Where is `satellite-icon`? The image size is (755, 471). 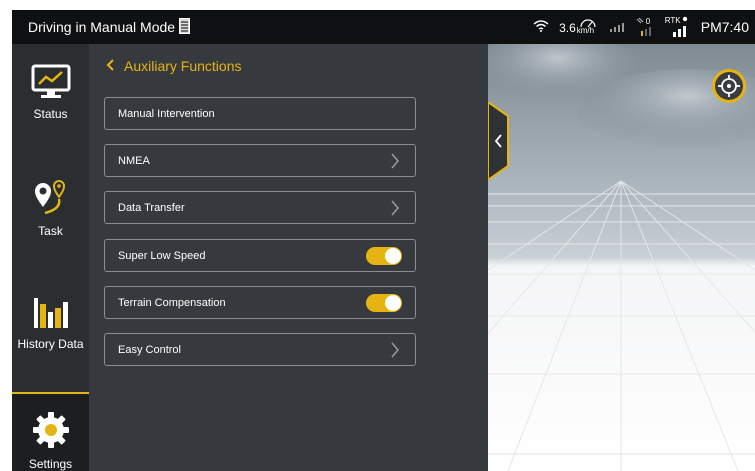
satellite-icon is located at coordinates (643, 26).